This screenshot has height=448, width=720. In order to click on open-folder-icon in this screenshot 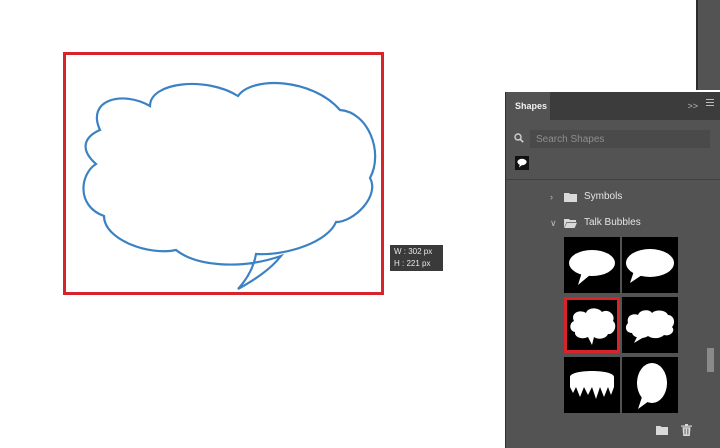, I will do `click(570, 223)`.